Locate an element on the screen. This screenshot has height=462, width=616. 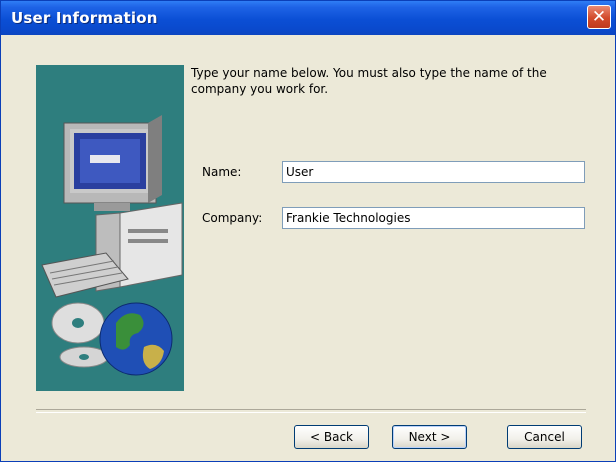
company-label: Company: is located at coordinates (232, 218).